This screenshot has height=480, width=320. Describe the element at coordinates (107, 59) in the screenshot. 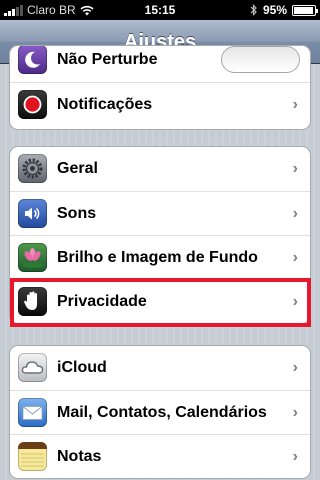

I see `settings-row-label: Não Perturbe` at that location.